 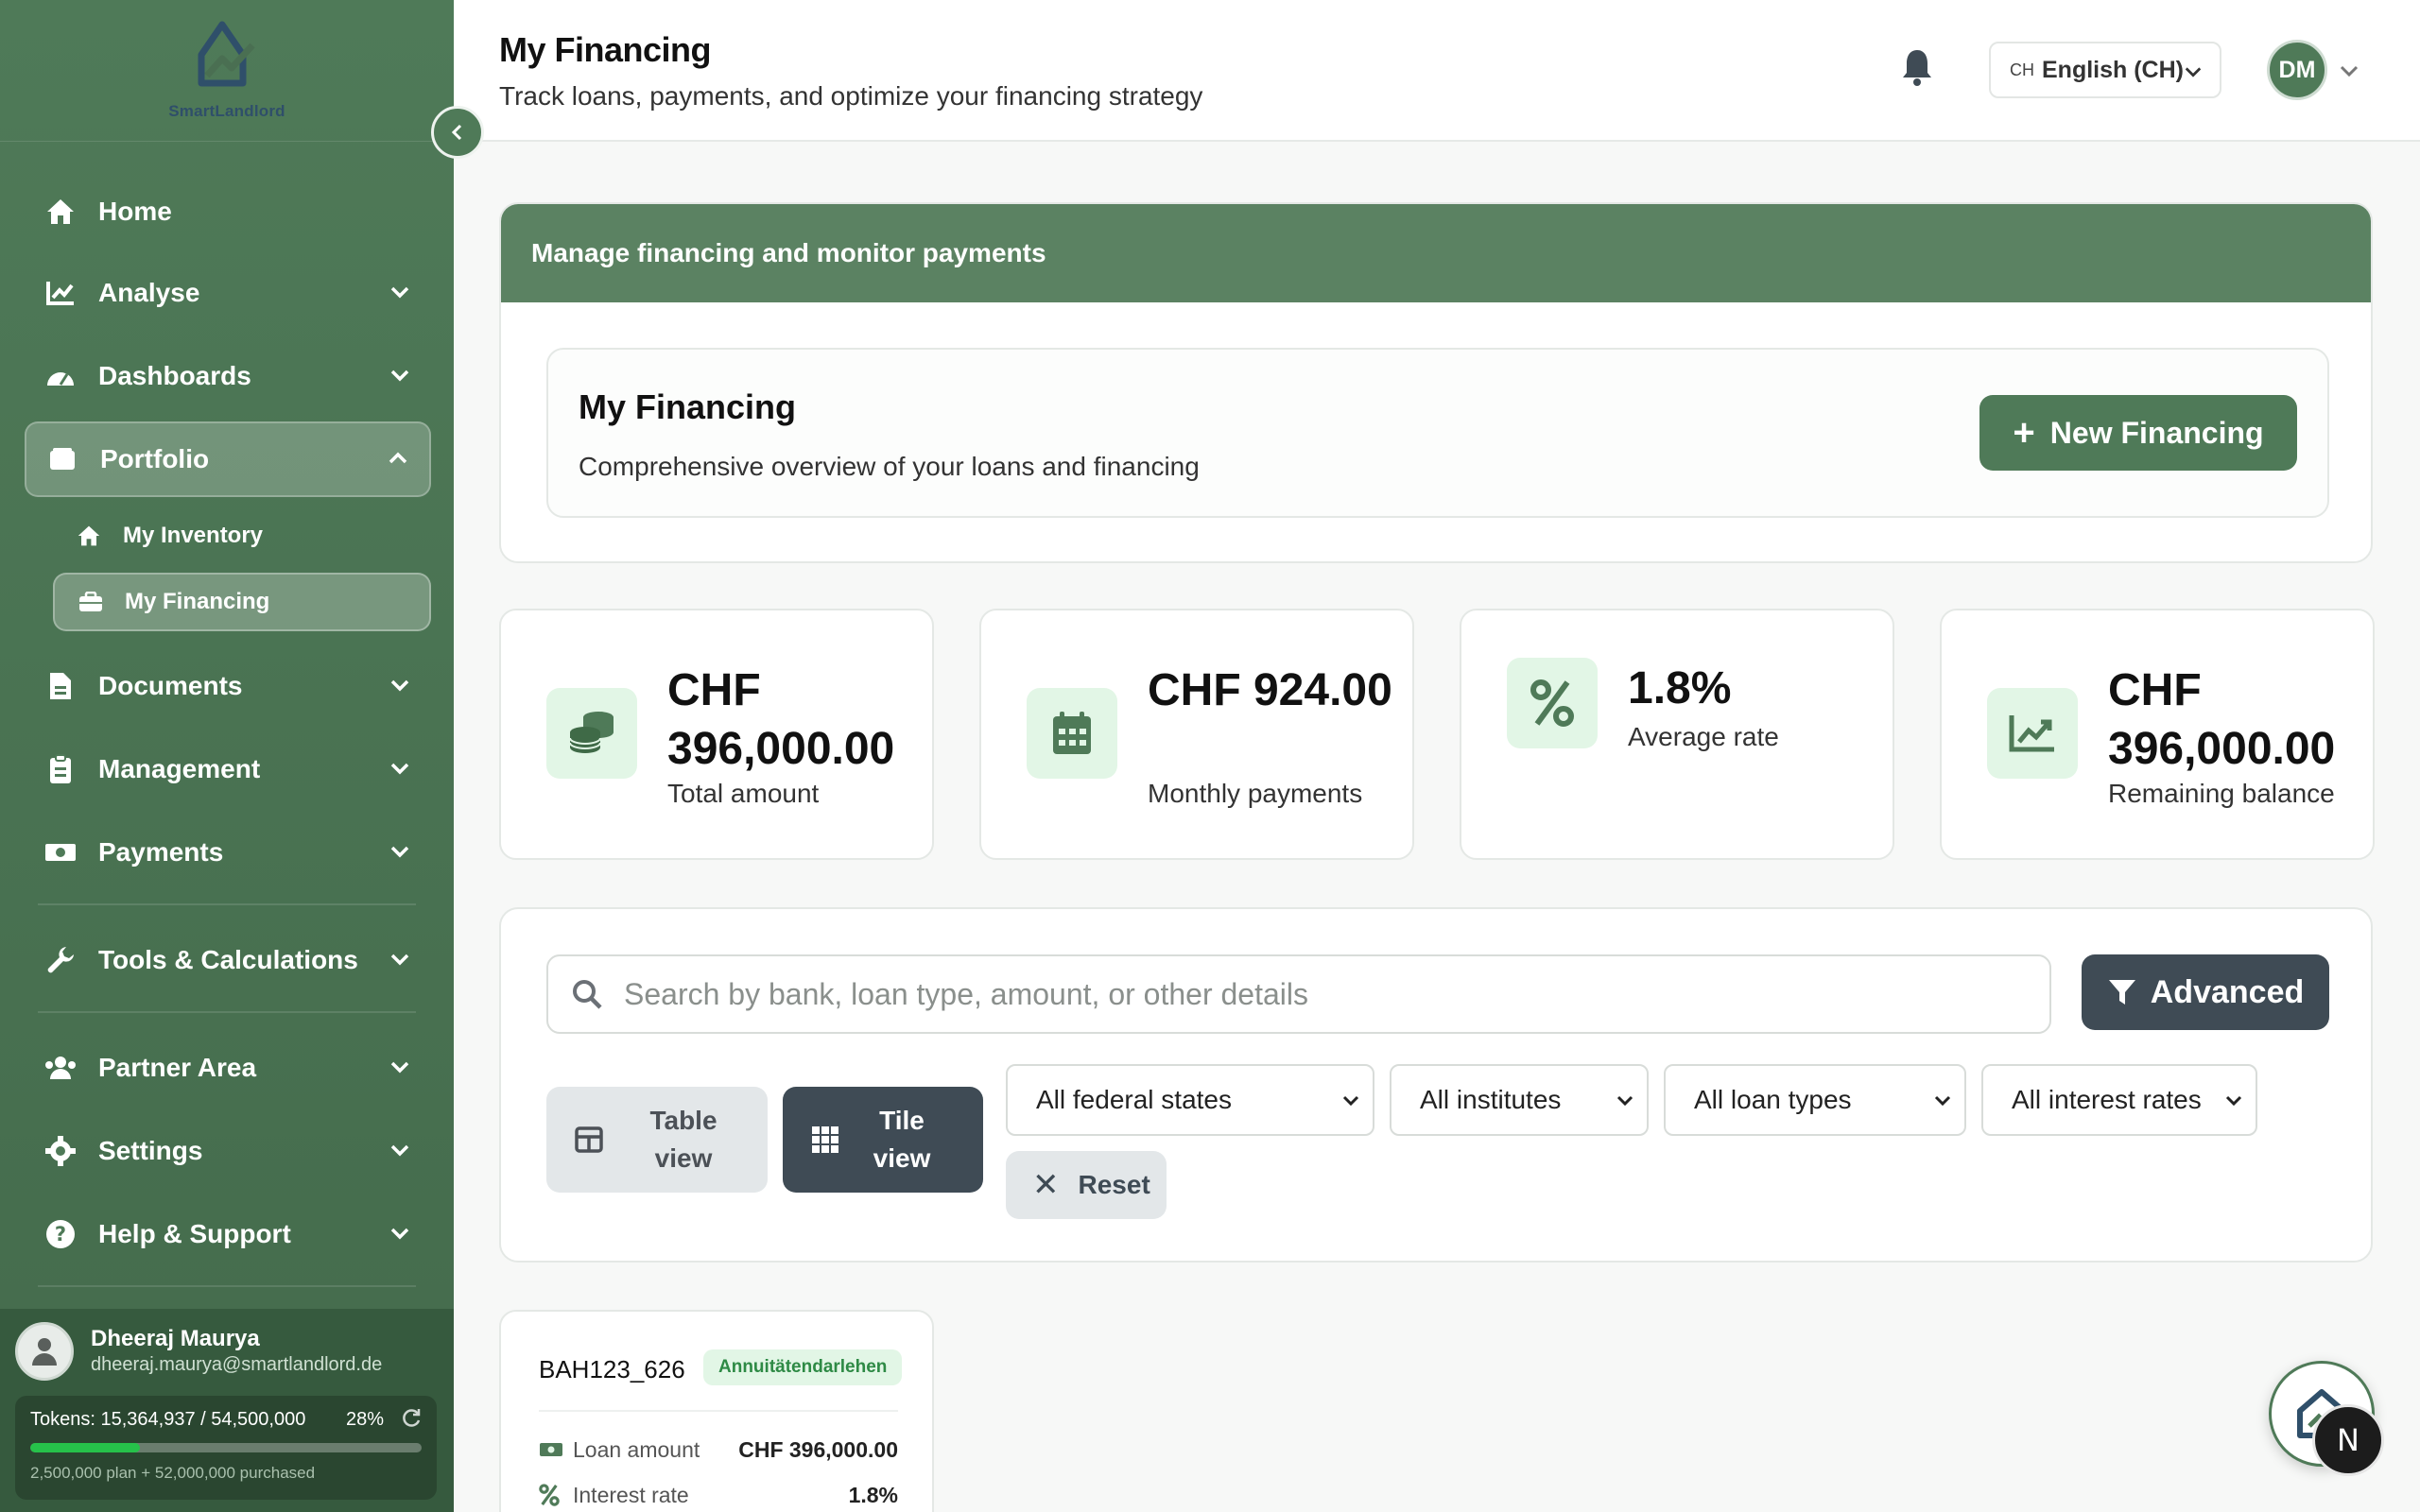 What do you see at coordinates (228, 212) in the screenshot?
I see `sidebar-item-home: Home` at bounding box center [228, 212].